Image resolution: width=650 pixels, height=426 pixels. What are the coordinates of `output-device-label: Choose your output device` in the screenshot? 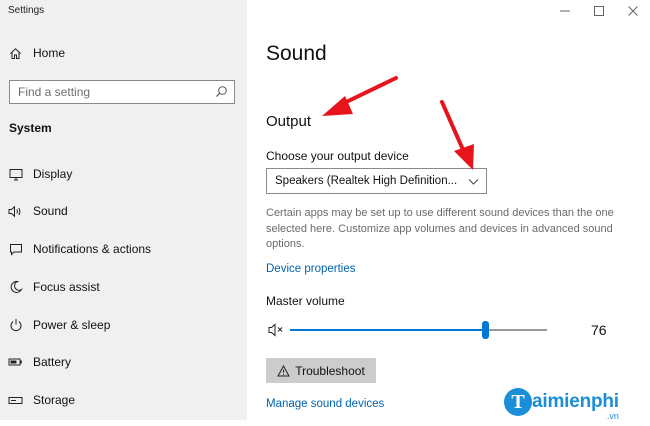 It's located at (337, 156).